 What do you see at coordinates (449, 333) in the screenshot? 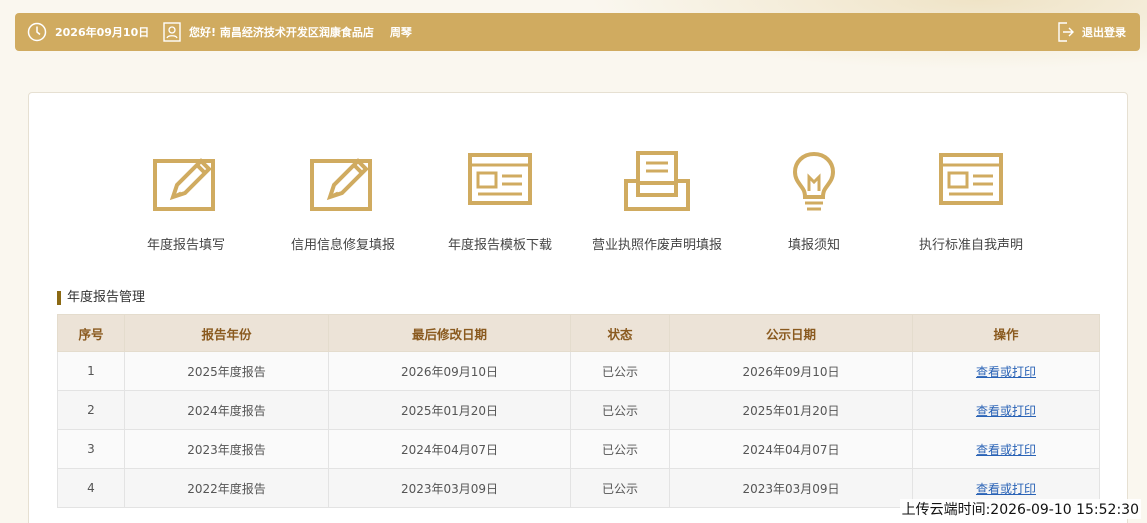
I see `column-header: 最后修改日期` at bounding box center [449, 333].